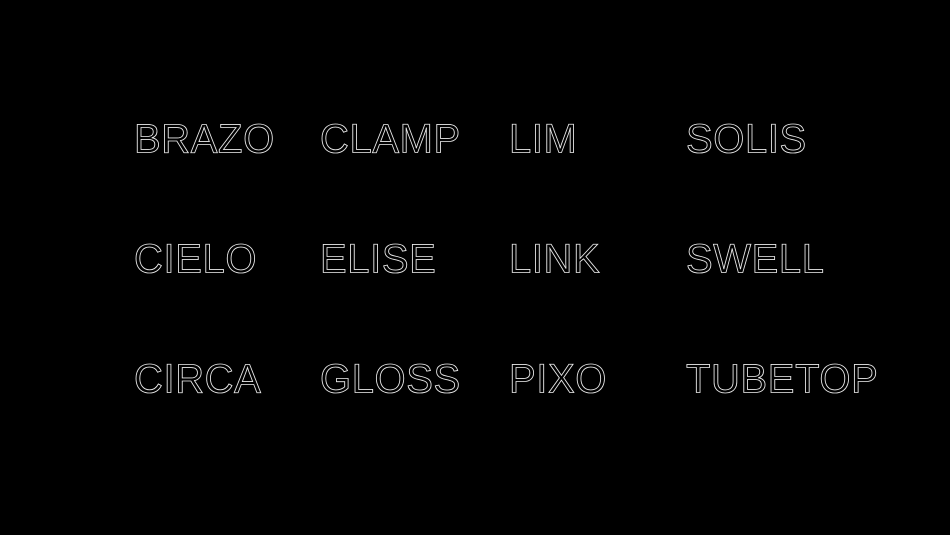 The image size is (950, 535). Describe the element at coordinates (543, 140) in the screenshot. I see `name-item-lim: LIM` at that location.